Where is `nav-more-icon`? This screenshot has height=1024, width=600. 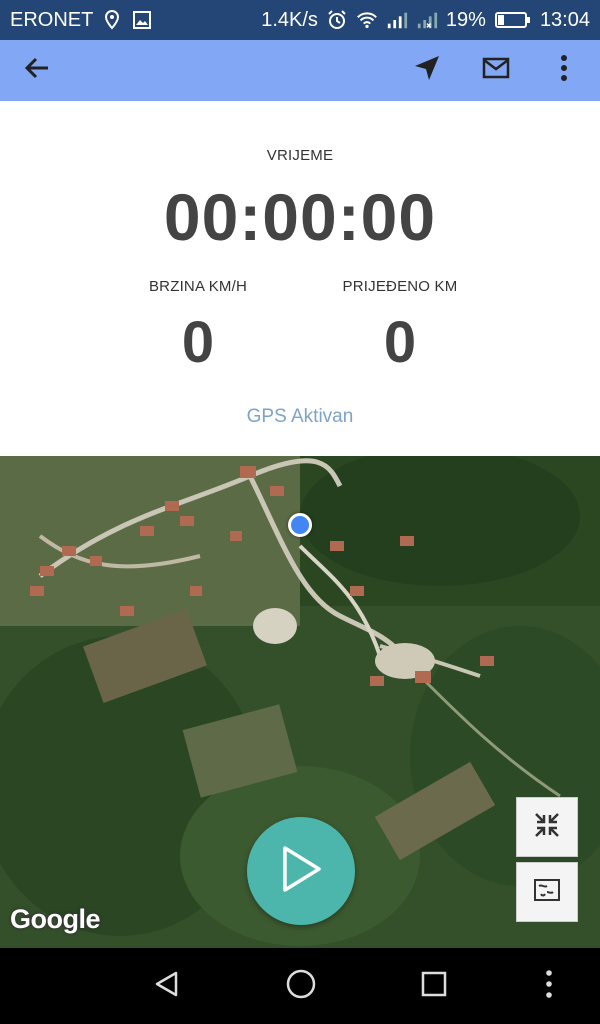
nav-more-icon is located at coordinates (549, 986).